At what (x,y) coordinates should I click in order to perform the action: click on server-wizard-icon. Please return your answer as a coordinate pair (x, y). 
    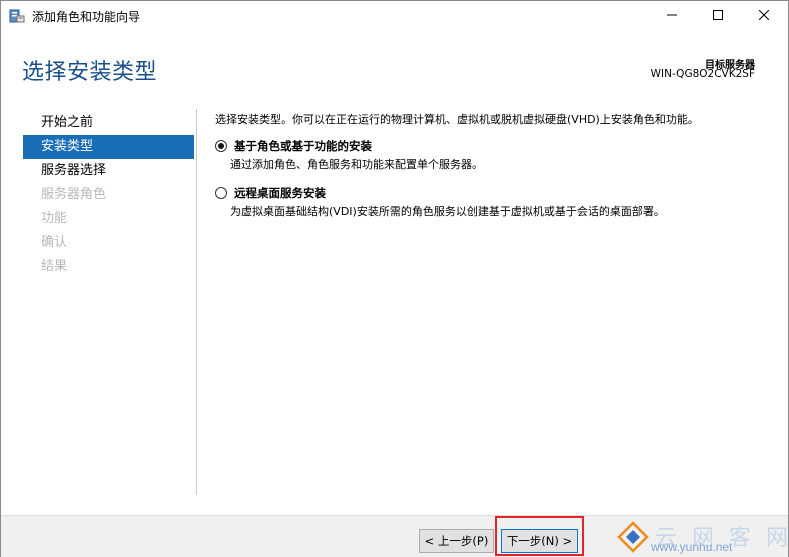
    Looking at the image, I should click on (17, 16).